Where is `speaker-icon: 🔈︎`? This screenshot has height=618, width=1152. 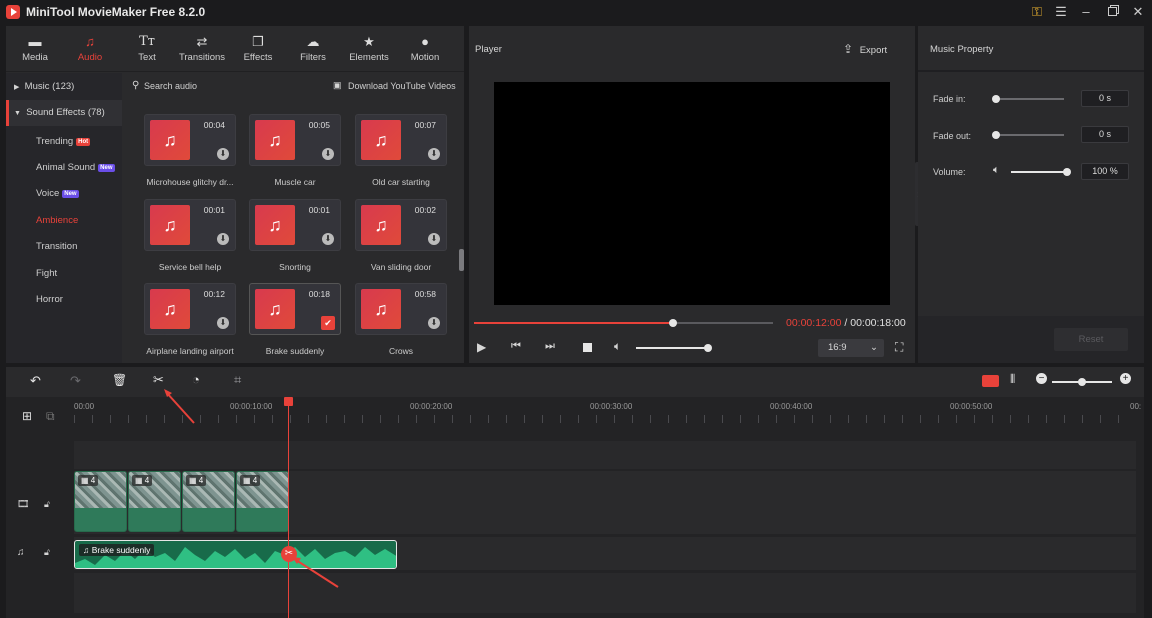
speaker-icon: 🔈︎ is located at coordinates (996, 170).